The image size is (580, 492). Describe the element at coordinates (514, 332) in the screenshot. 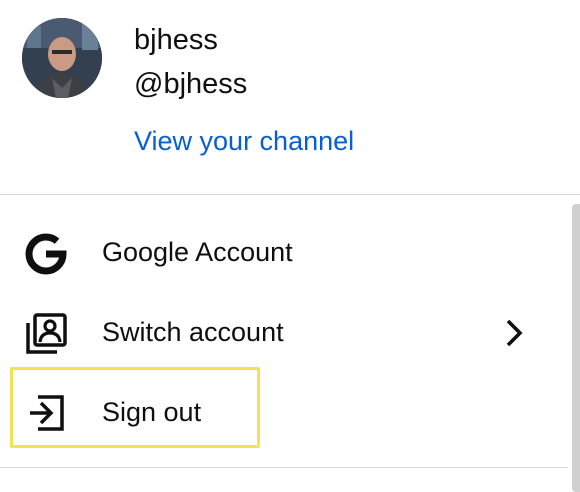

I see `chevron-right-icon` at that location.